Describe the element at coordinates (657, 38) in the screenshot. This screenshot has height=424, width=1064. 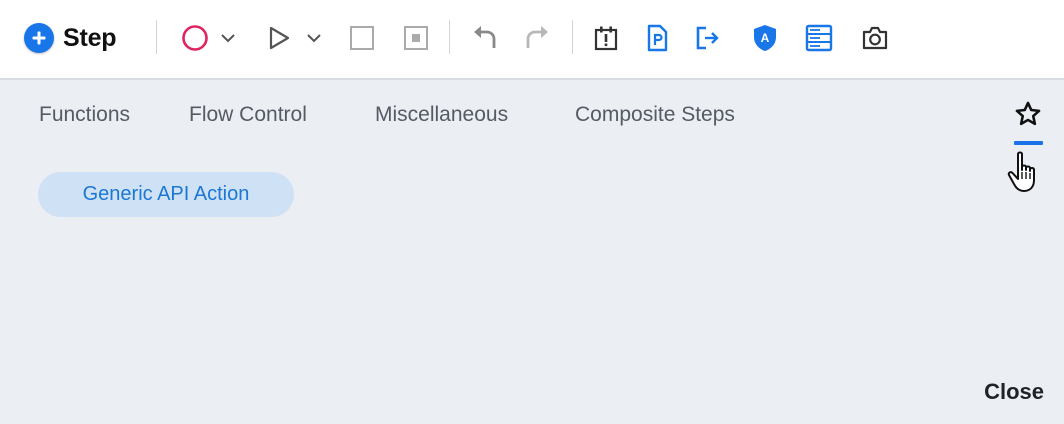
I see `document-icon` at that location.